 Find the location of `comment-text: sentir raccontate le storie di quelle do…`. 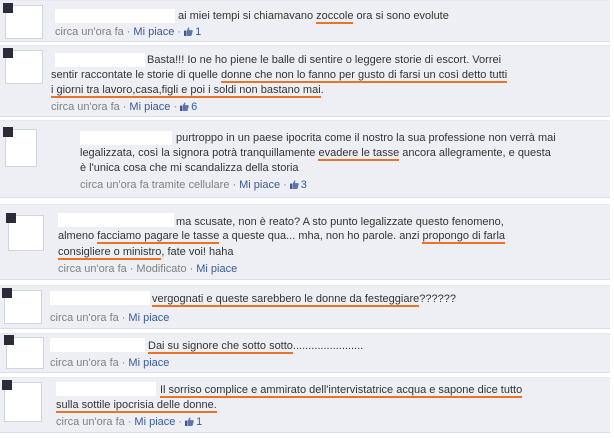

comment-text: sentir raccontate le storie di quelle do… is located at coordinates (279, 76).